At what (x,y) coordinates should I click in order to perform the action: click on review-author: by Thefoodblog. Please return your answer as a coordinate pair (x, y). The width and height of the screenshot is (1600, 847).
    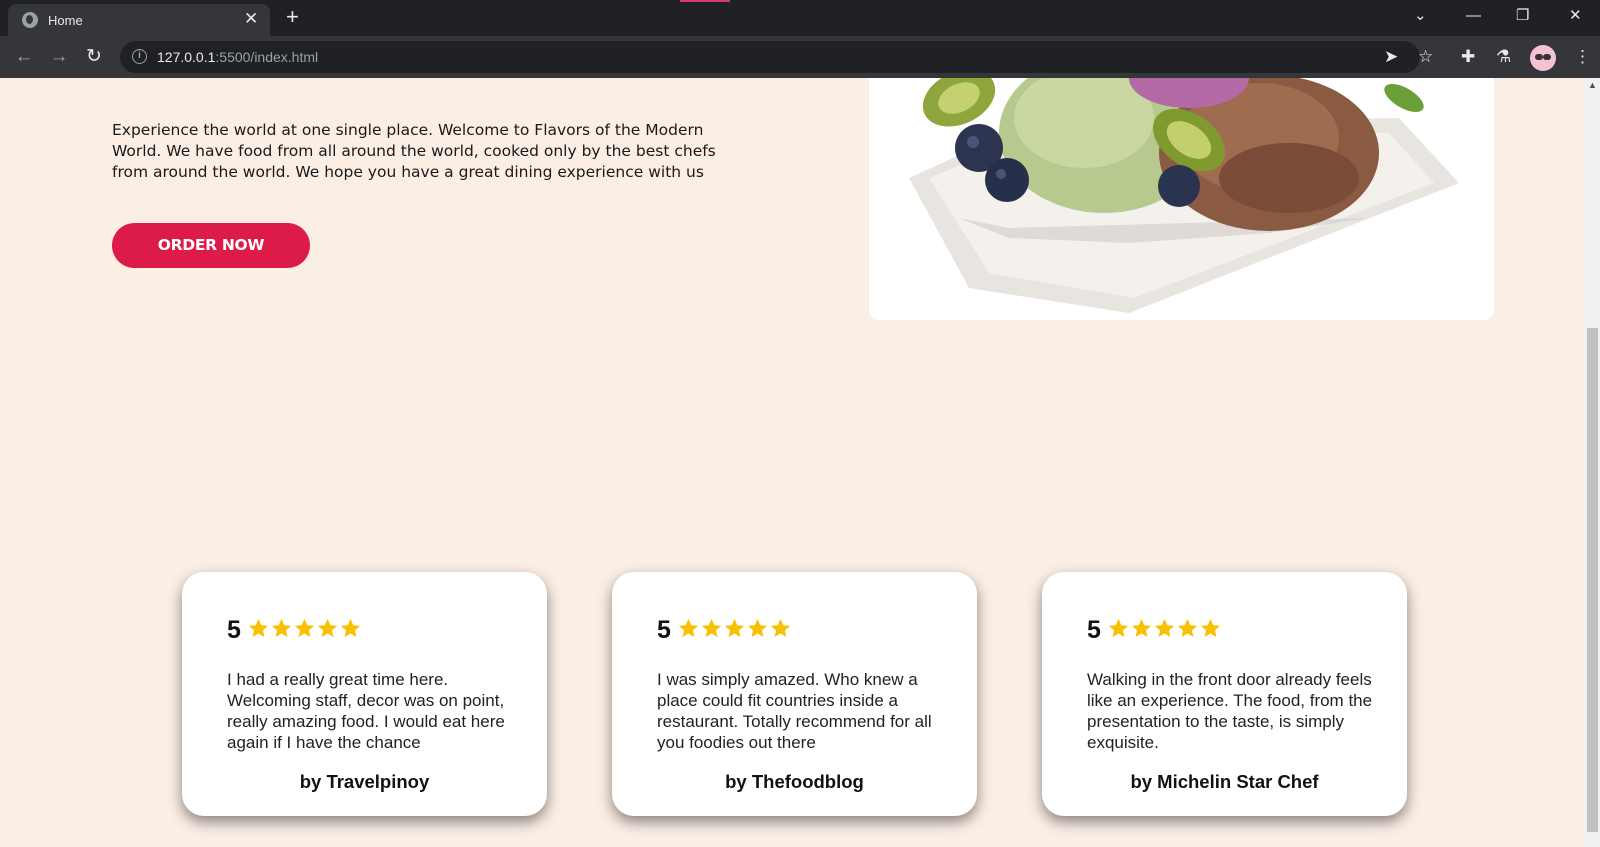
    Looking at the image, I should click on (794, 781).